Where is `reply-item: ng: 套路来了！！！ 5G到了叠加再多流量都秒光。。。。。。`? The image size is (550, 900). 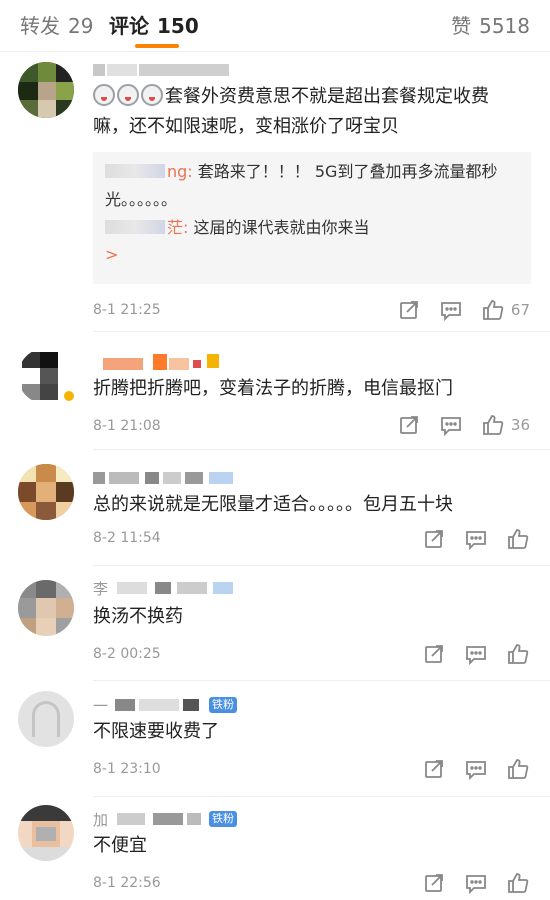 reply-item: ng: 套路来了！！！ 5G到了叠加再多流量都秒光。。。。。。 is located at coordinates (312, 186).